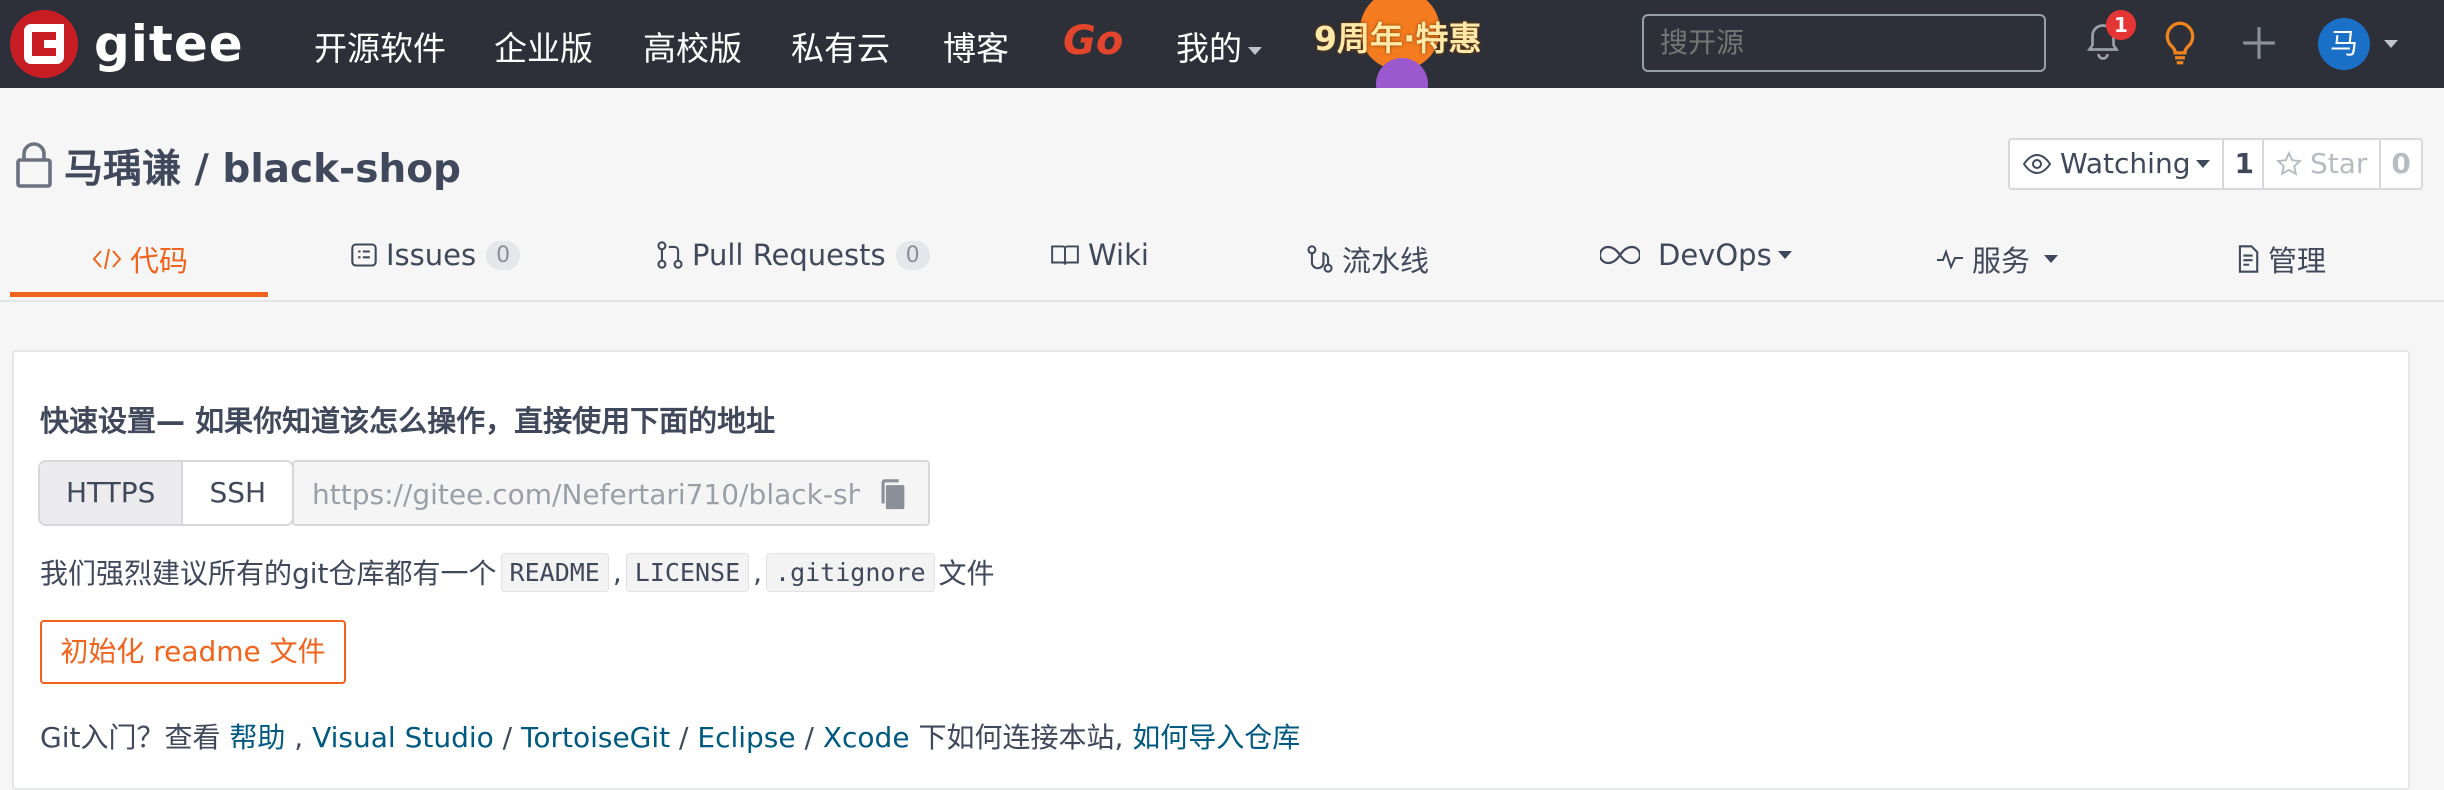  Describe the element at coordinates (1209, 48) in the screenshot. I see `nav-mine-label: 我的` at that location.